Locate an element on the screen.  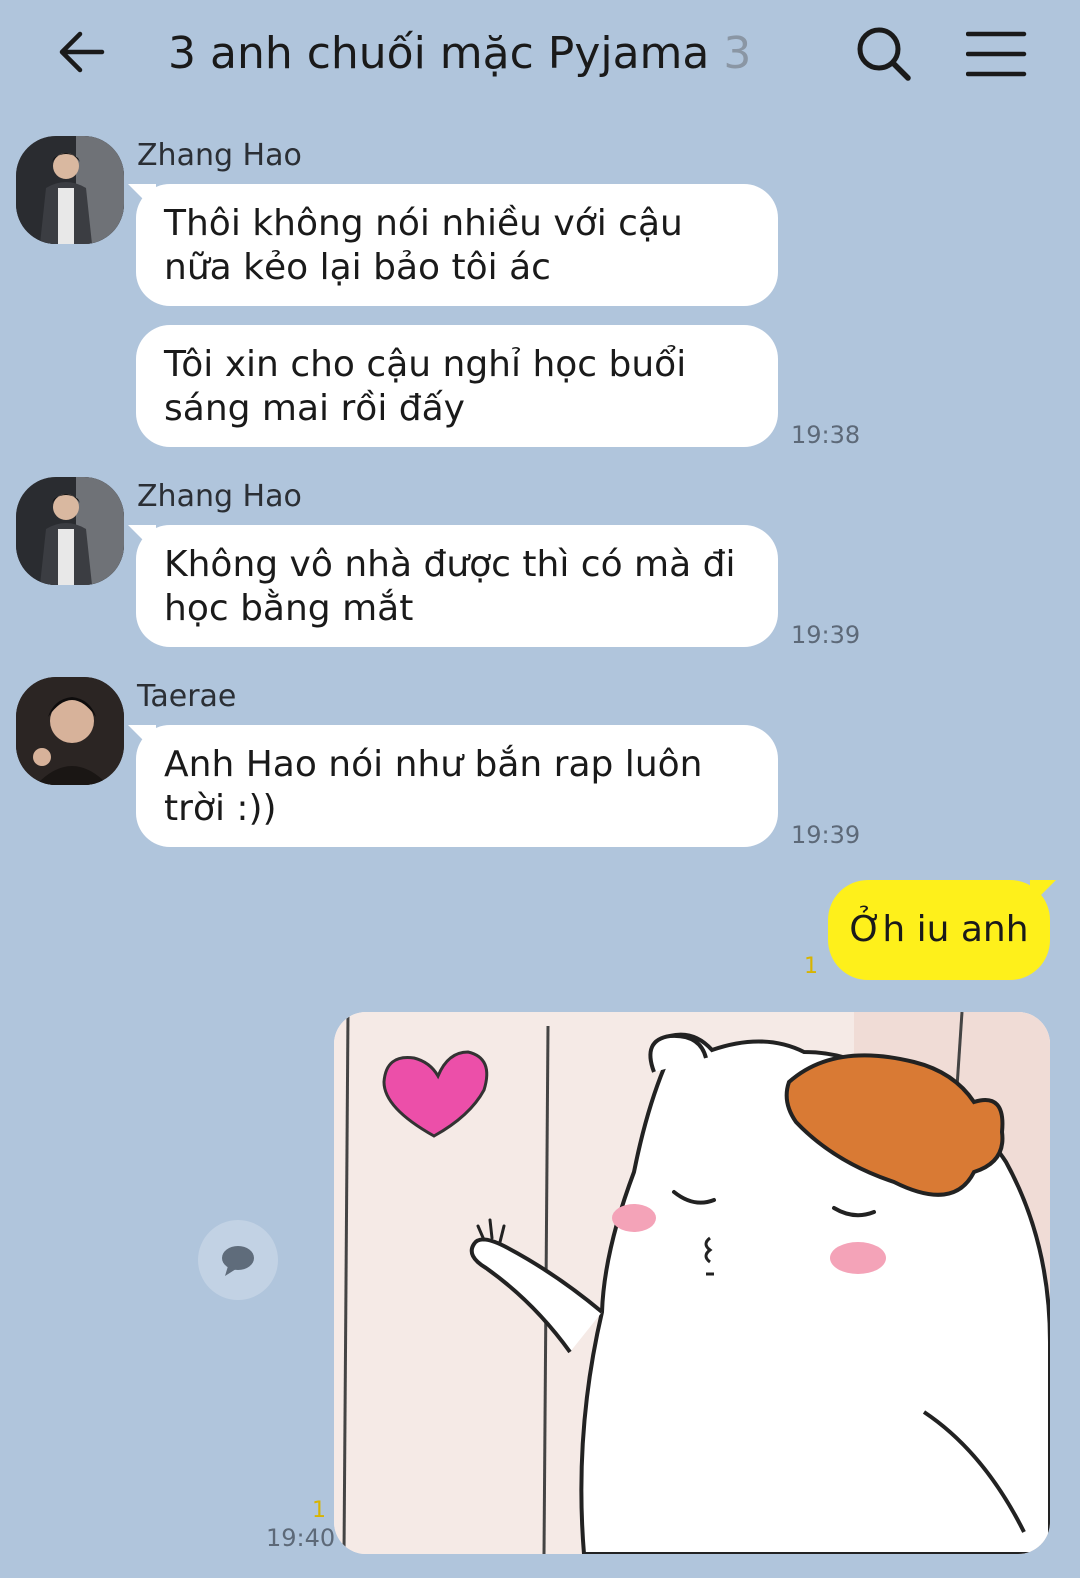
hamburger-menu-icon is located at coordinates (996, 54).